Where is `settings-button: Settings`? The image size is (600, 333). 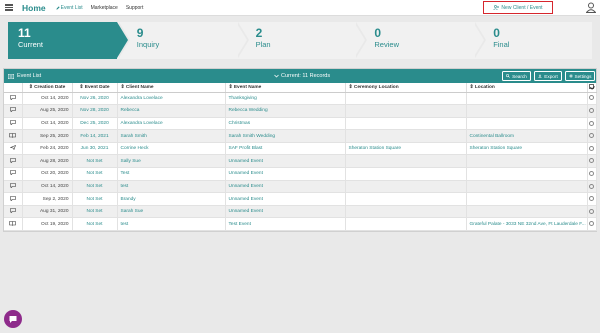 settings-button: Settings is located at coordinates (580, 76).